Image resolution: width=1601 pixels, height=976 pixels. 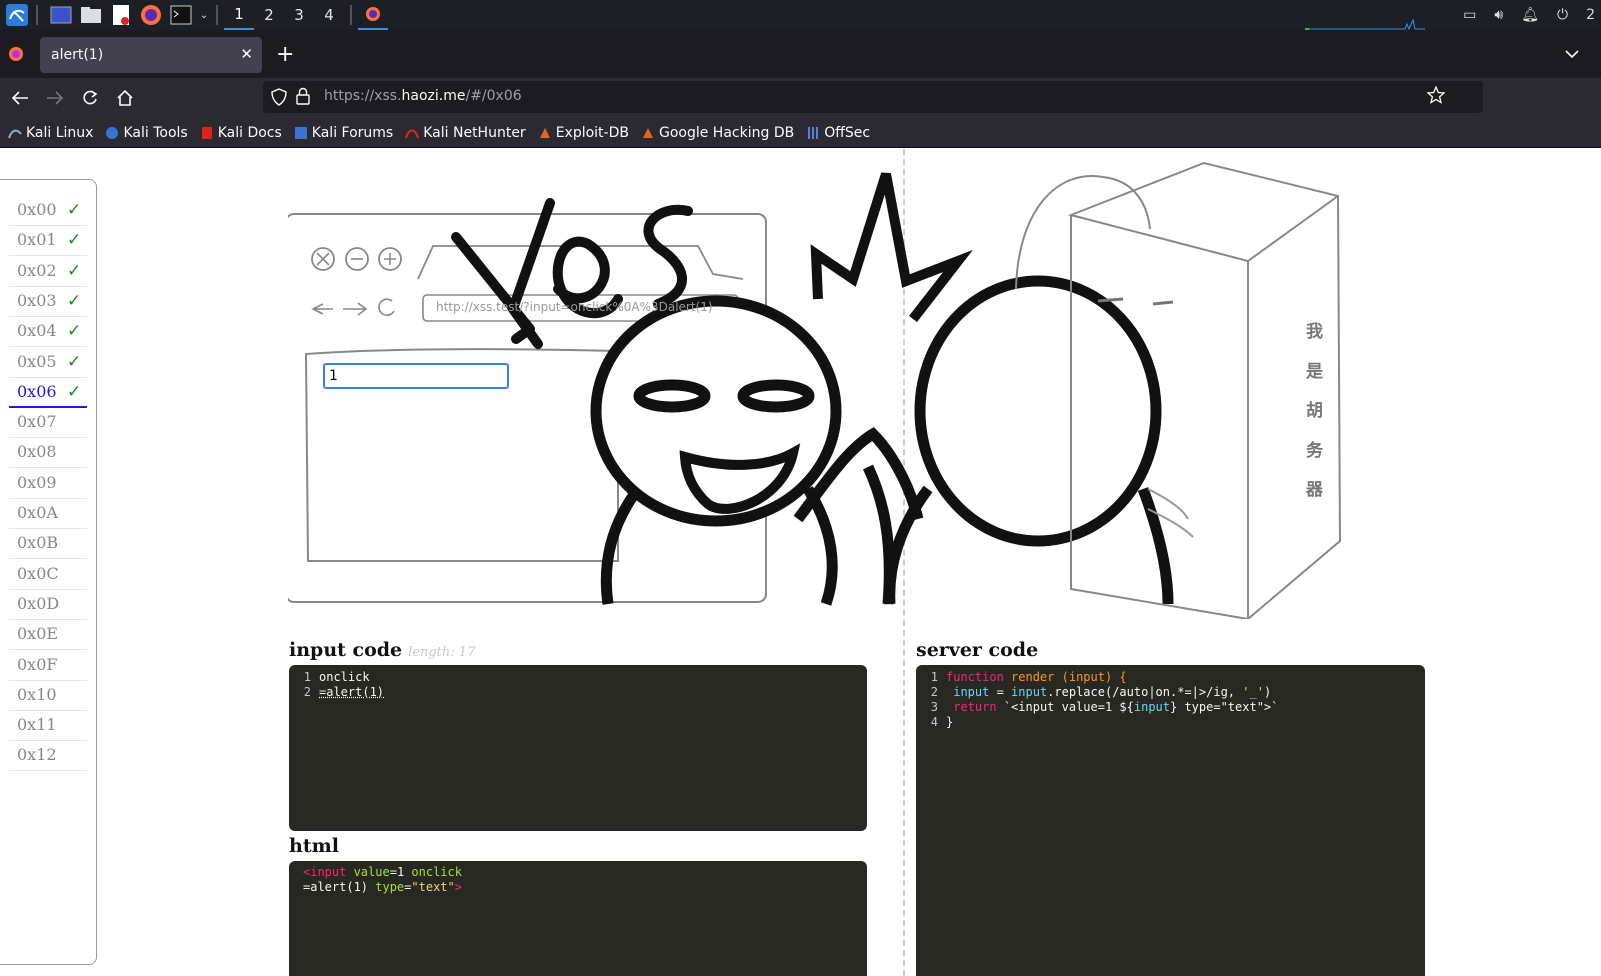 I want to click on input-code-title: input code, so click(x=346, y=650).